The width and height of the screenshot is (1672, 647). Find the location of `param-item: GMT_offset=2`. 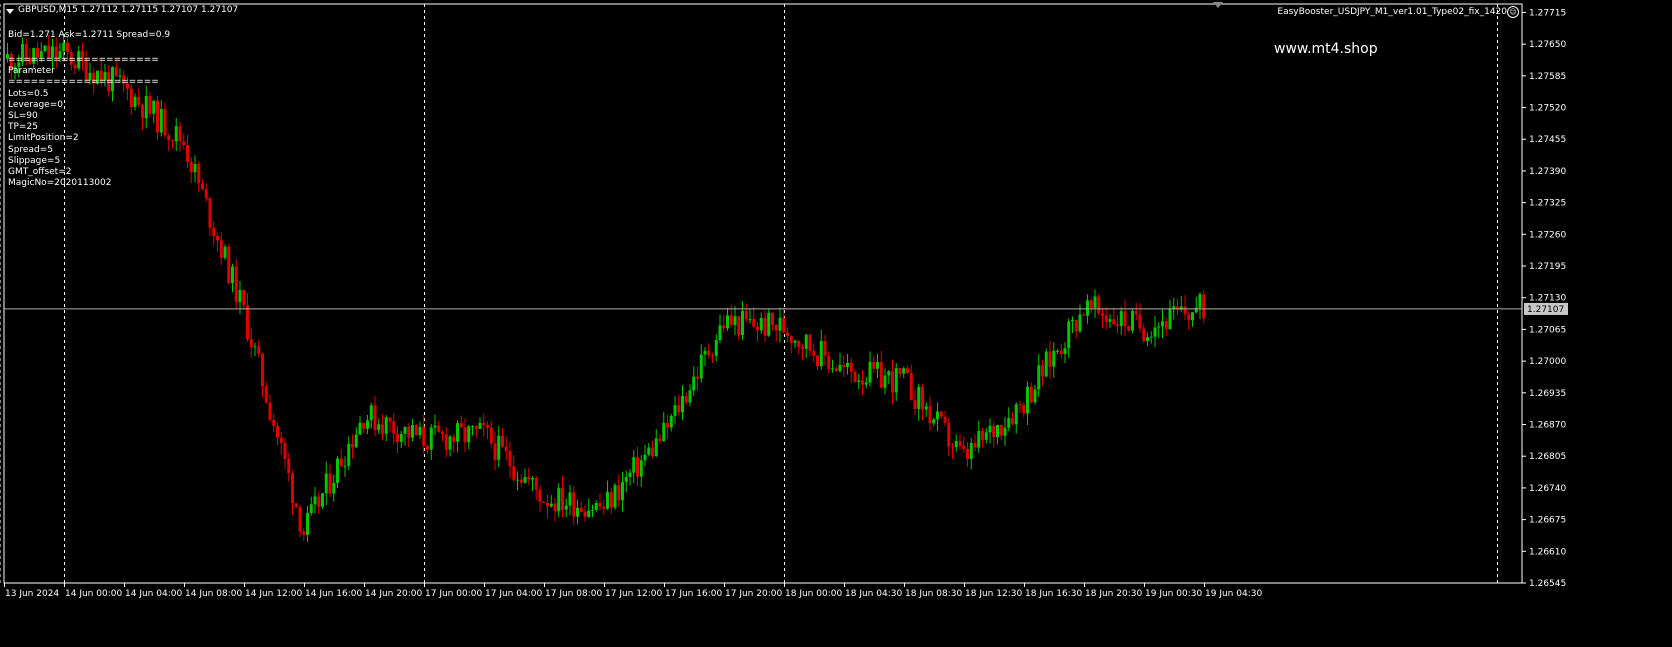

param-item: GMT_offset=2 is located at coordinates (40, 171).